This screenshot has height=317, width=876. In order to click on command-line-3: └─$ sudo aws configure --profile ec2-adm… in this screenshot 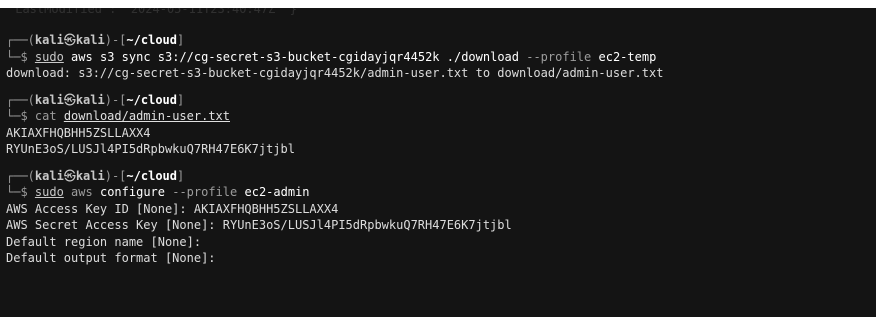, I will do `click(439, 192)`.